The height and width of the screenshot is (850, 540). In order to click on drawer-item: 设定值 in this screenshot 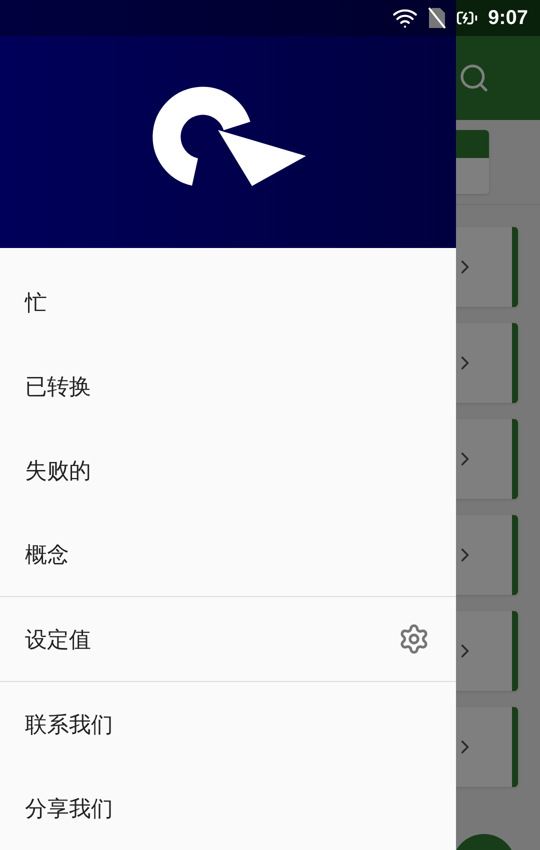, I will do `click(228, 639)`.